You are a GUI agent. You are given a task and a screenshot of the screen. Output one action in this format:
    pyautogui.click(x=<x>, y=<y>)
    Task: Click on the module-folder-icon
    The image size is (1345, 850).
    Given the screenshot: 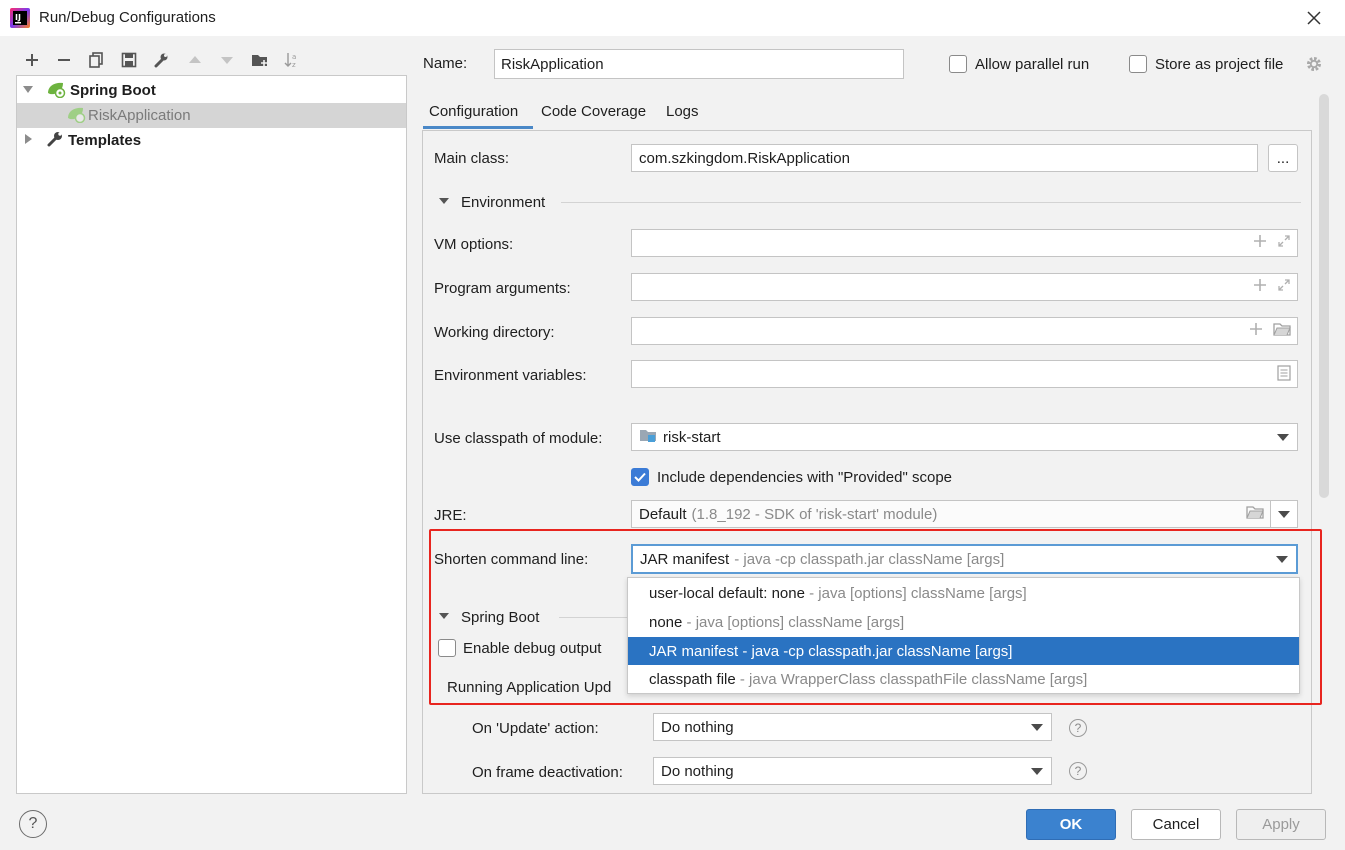 What is the action you would take?
    pyautogui.click(x=648, y=437)
    